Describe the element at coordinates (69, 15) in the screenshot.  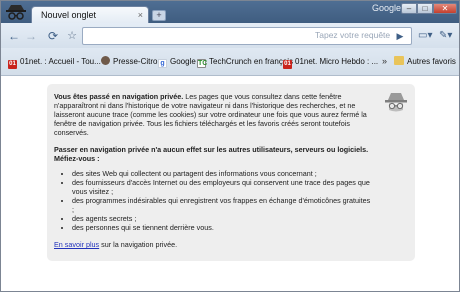
I see `tab-label: Nouvel onglet` at that location.